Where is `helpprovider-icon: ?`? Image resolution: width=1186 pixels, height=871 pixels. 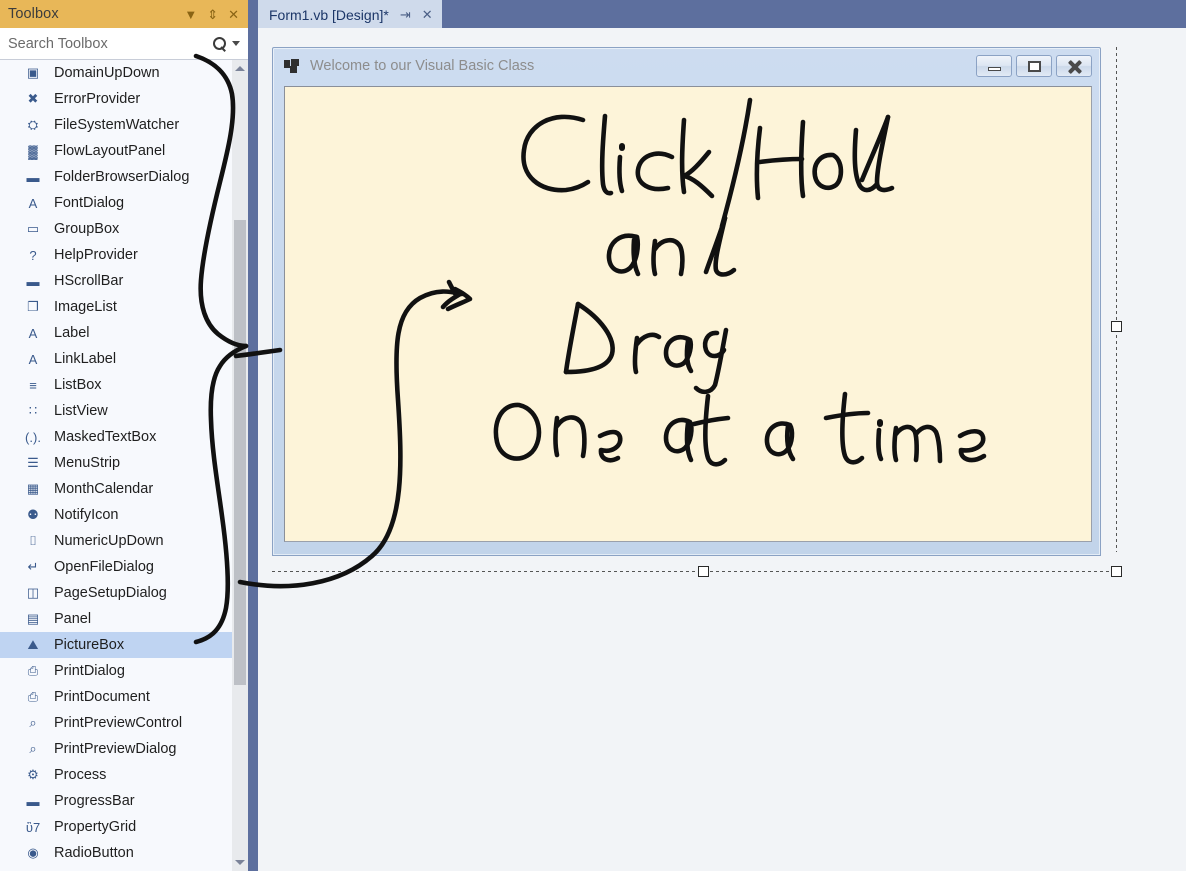 helpprovider-icon: ? is located at coordinates (33, 255).